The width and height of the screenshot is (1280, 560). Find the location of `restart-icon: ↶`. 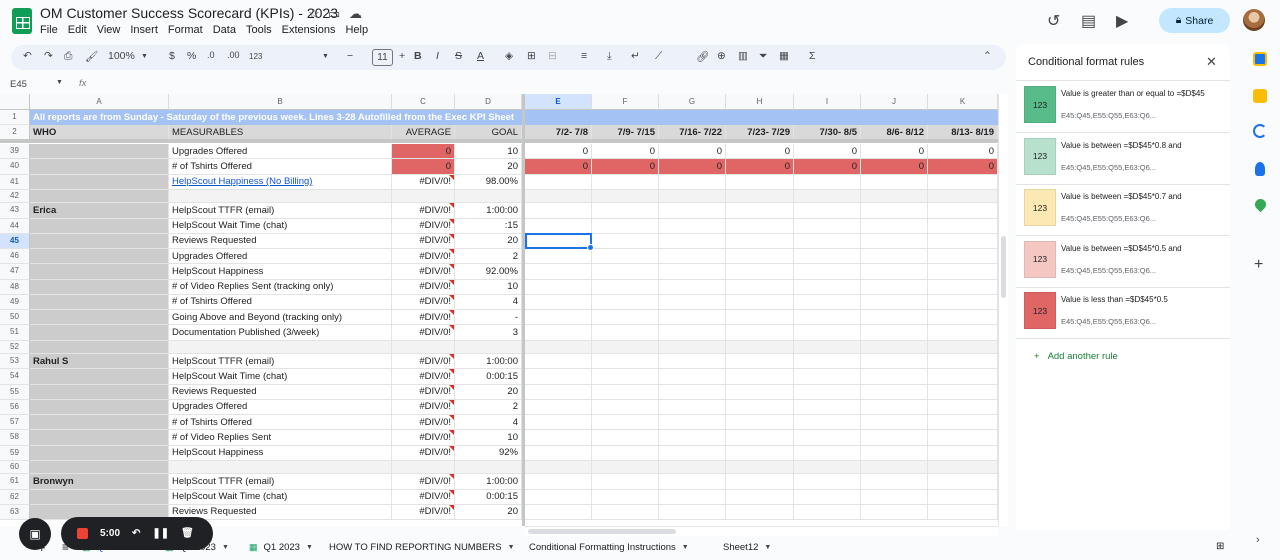

restart-icon: ↶ is located at coordinates (136, 533).